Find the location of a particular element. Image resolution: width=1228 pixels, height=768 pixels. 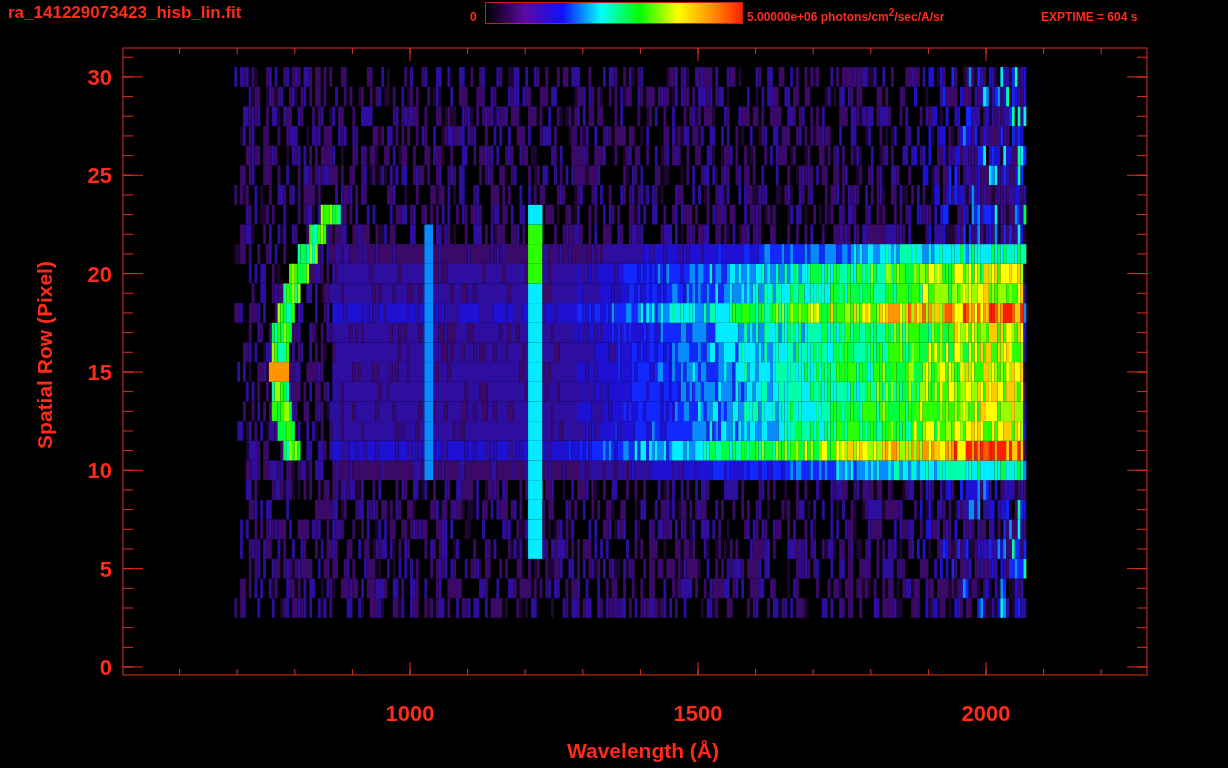

y-tick-label: 20 is located at coordinates (99, 274).